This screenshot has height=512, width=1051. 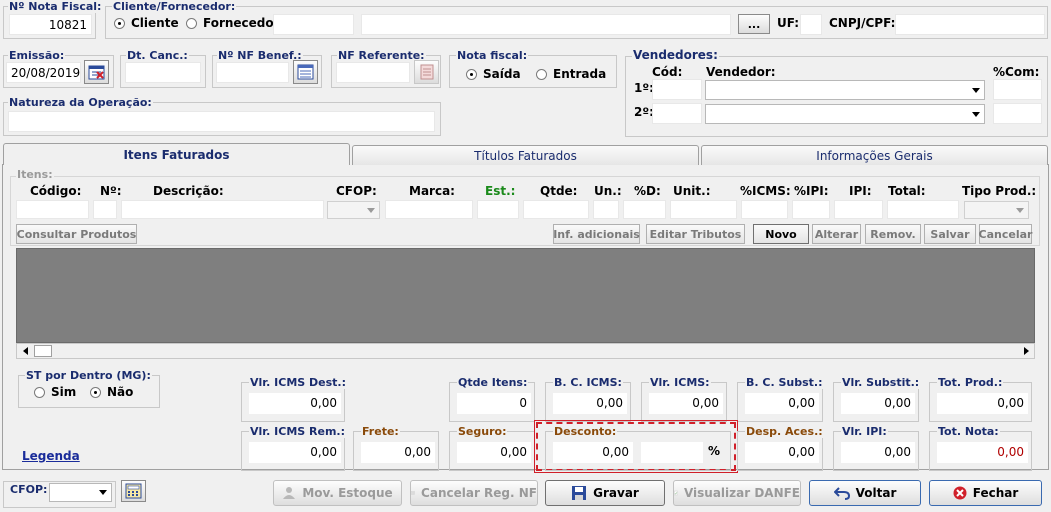 I want to click on nf-referente-input, so click(x=373, y=72).